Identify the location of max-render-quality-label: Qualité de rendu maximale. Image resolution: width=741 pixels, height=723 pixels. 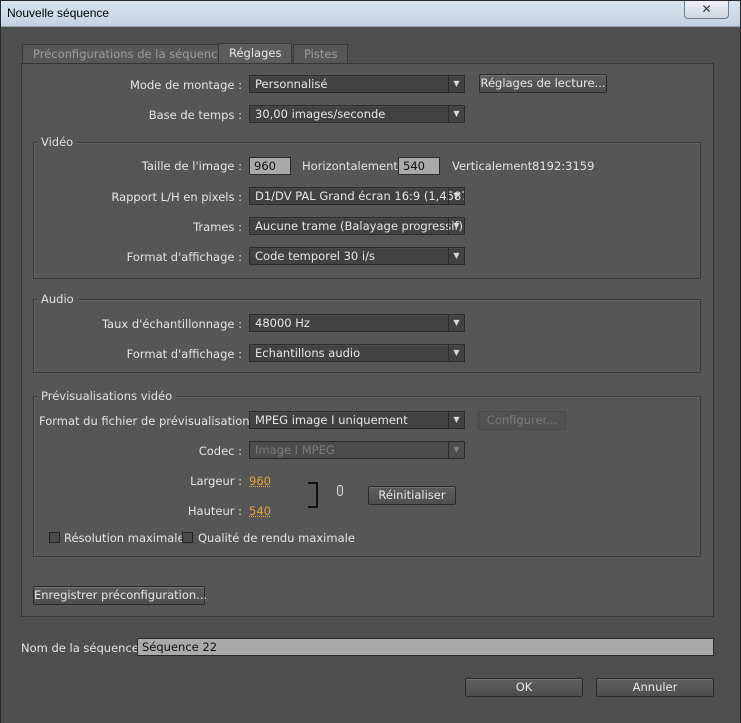
(276, 538).